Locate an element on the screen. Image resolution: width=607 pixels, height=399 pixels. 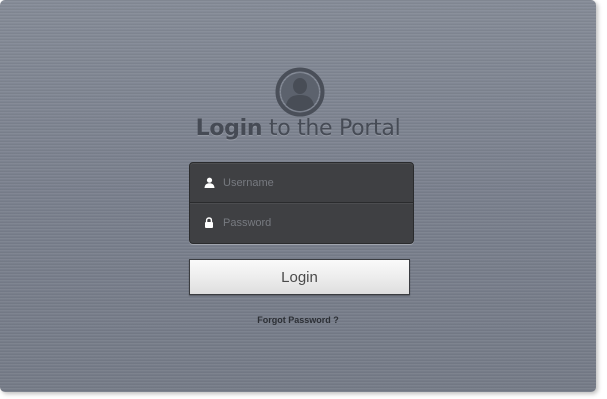
lock-icon is located at coordinates (209, 223).